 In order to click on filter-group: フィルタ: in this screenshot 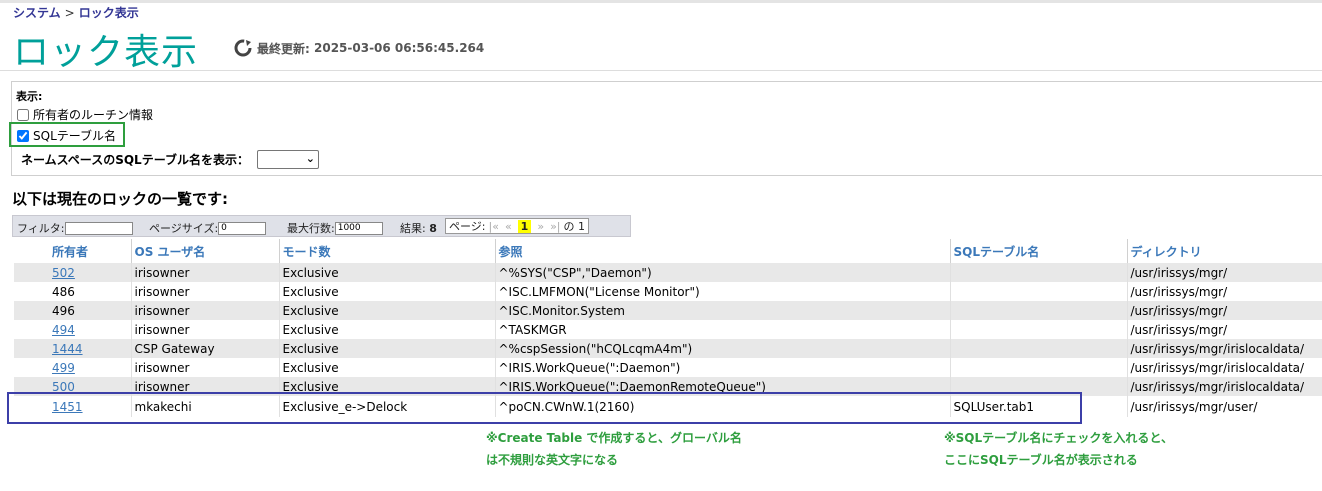, I will do `click(75, 228)`.